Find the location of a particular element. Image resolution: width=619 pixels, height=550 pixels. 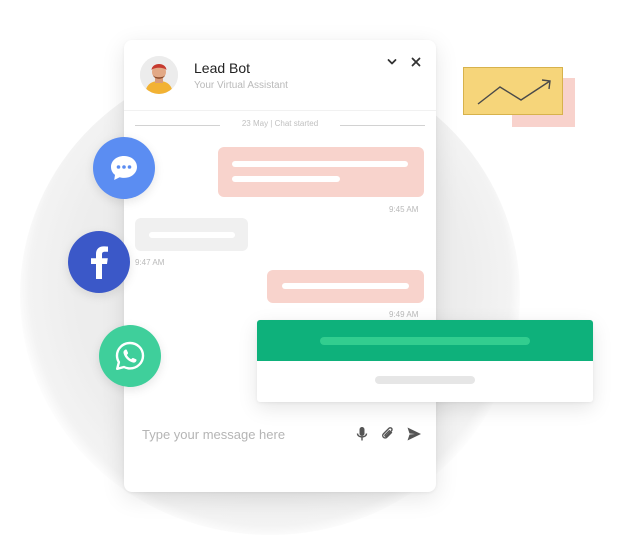

paperclip-icon is located at coordinates (387, 433).